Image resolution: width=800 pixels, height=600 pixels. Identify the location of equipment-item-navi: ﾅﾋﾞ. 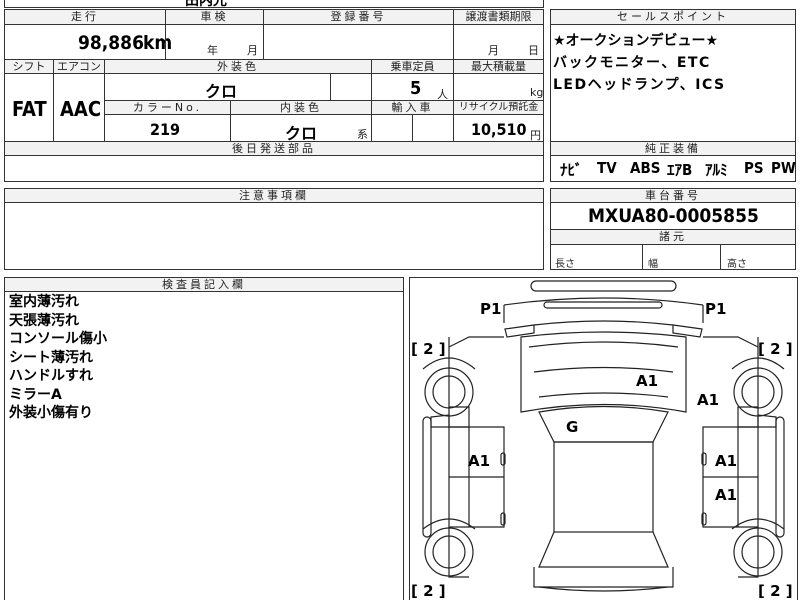
(571, 170).